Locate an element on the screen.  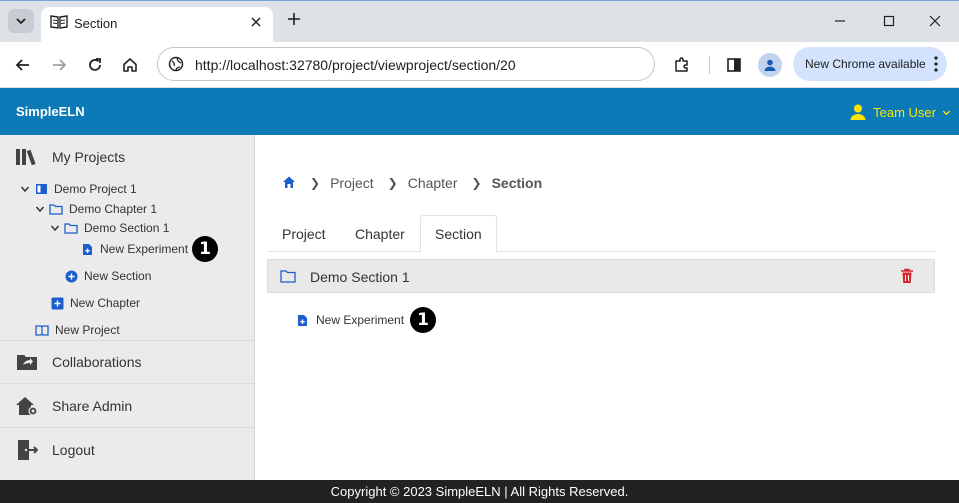
new-project-link: New Project is located at coordinates (77, 330).